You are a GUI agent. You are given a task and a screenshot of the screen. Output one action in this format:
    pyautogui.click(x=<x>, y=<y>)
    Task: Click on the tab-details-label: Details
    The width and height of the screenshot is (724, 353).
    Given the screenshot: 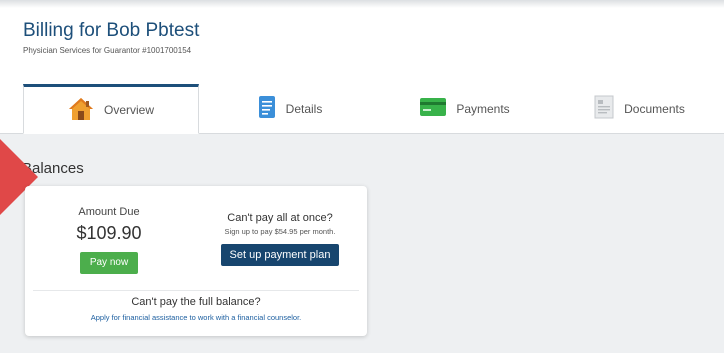 What is the action you would take?
    pyautogui.click(x=304, y=108)
    